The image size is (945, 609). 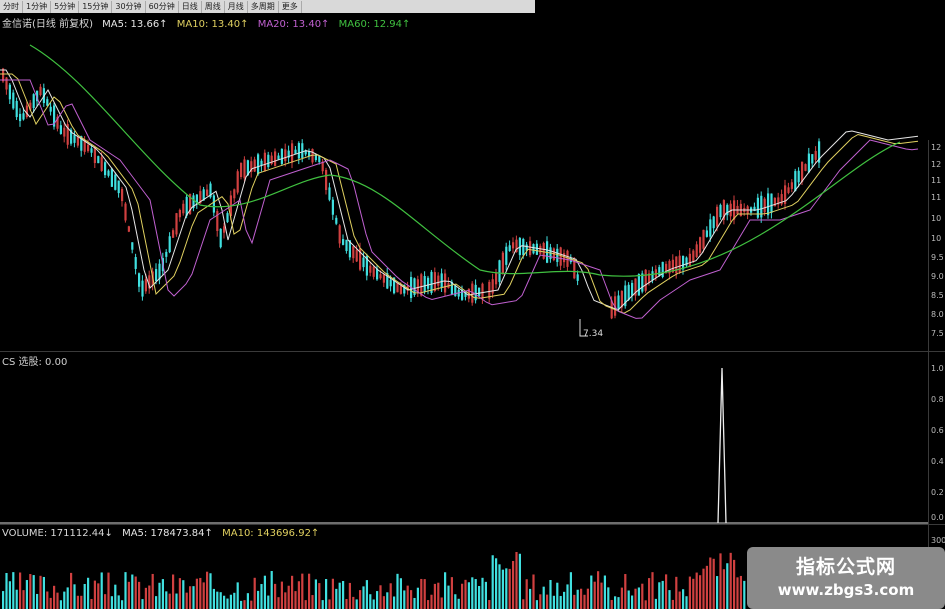 I want to click on watermark-badge: 指标公式网 www.zbgs3.com, so click(x=846, y=578).